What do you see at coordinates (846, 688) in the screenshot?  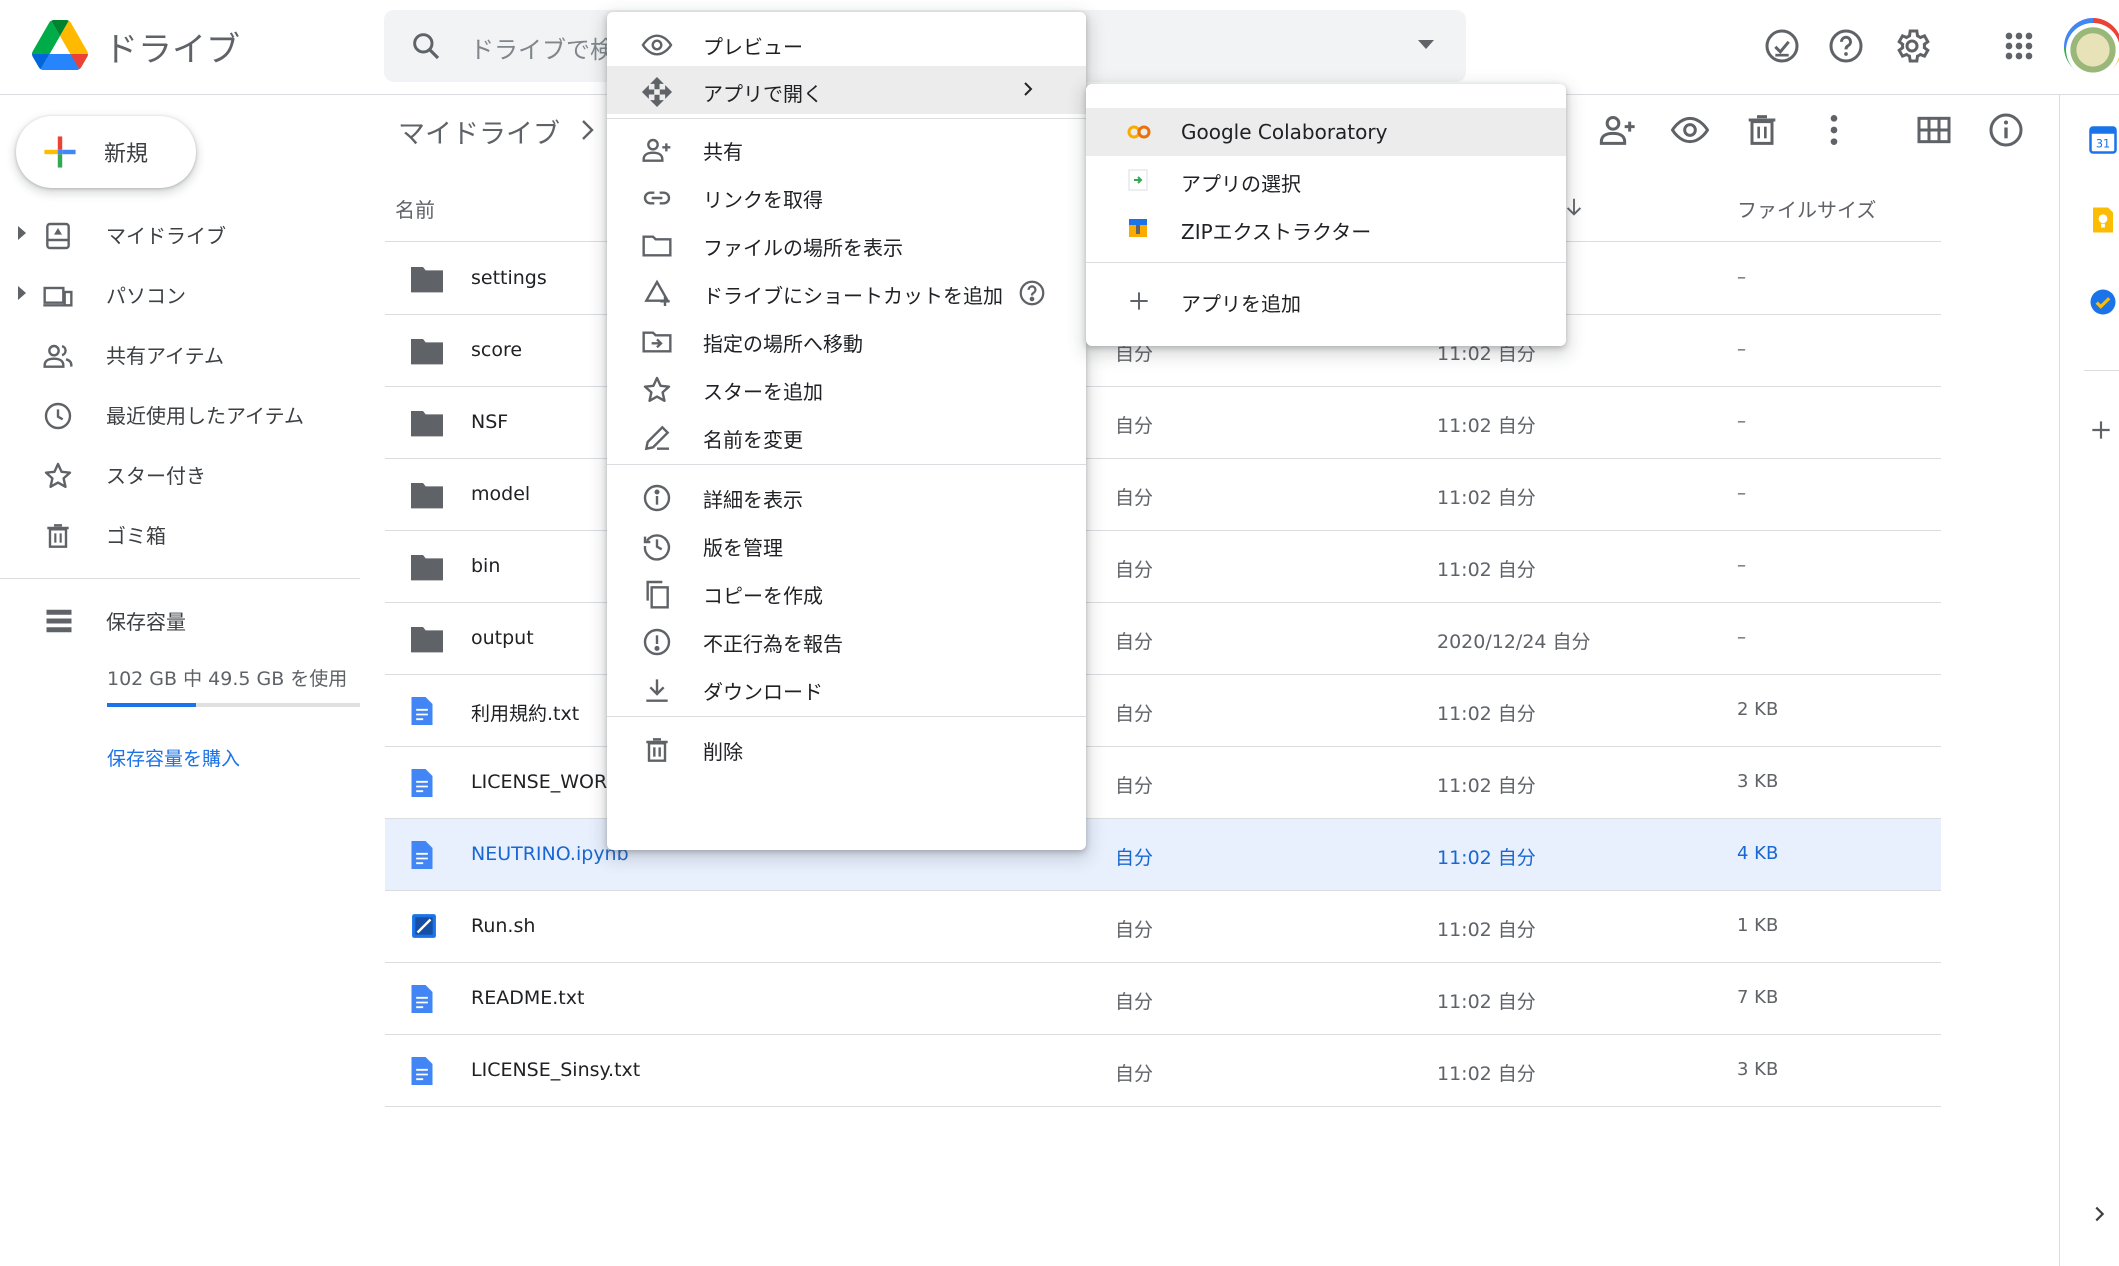 I see `menu-item: ダウンロード` at bounding box center [846, 688].